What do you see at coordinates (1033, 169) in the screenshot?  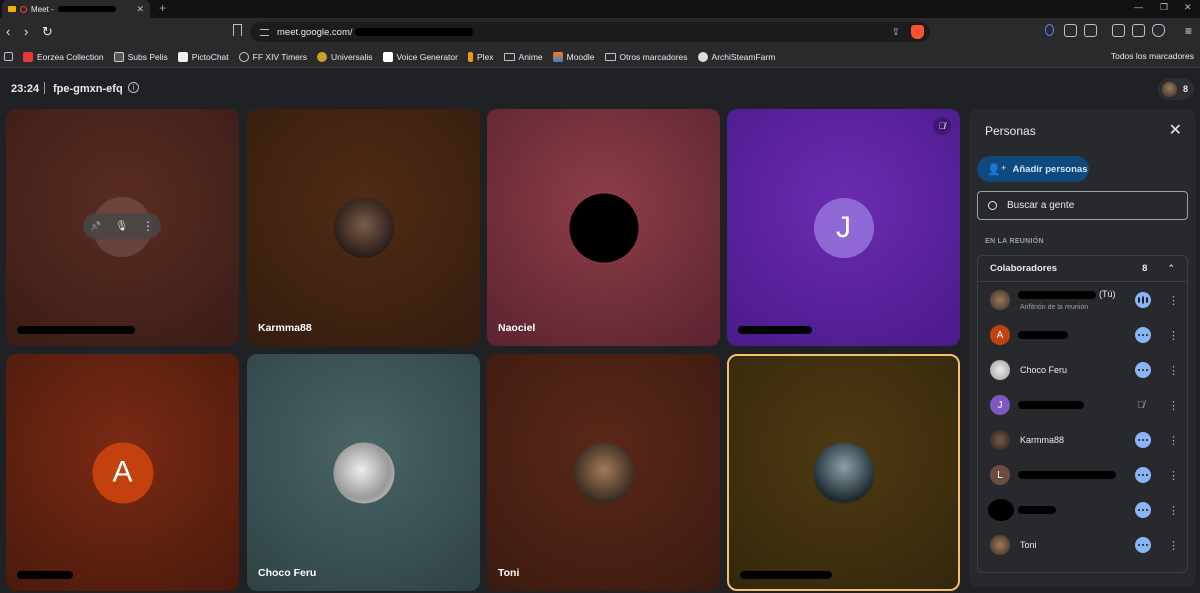 I see `add-people-button: 👤⁺ Añadir personas` at bounding box center [1033, 169].